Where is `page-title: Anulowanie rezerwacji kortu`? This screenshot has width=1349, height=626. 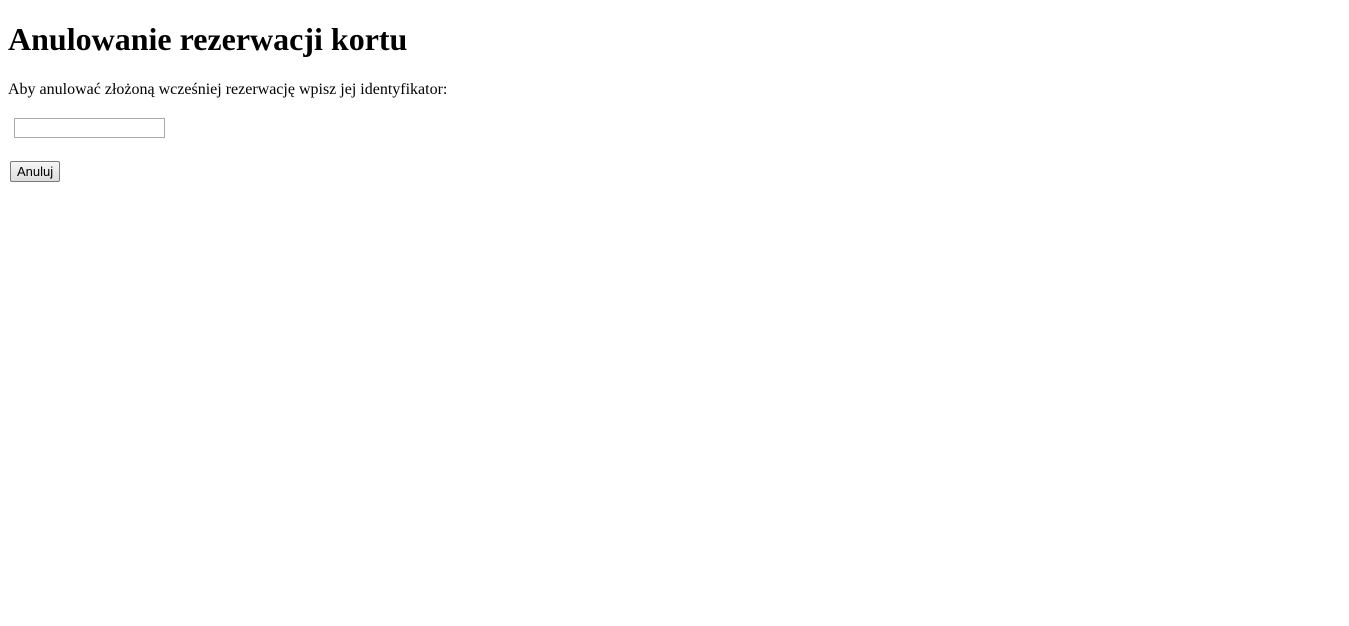 page-title: Anulowanie rezerwacji kortu is located at coordinates (208, 39).